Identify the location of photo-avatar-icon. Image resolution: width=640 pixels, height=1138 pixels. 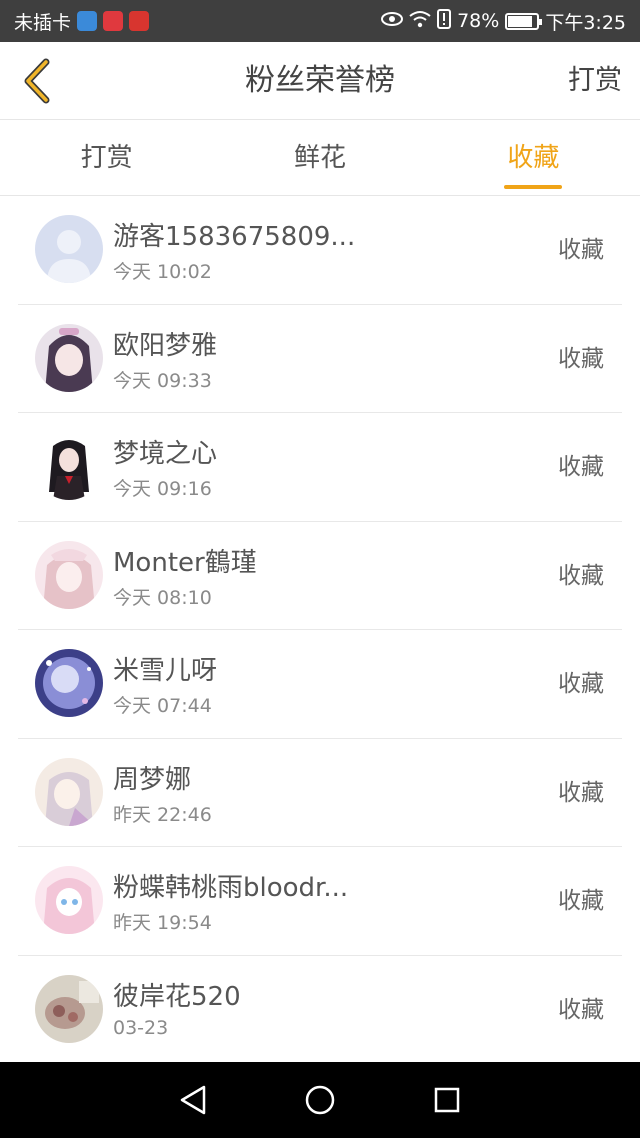
(69, 1008).